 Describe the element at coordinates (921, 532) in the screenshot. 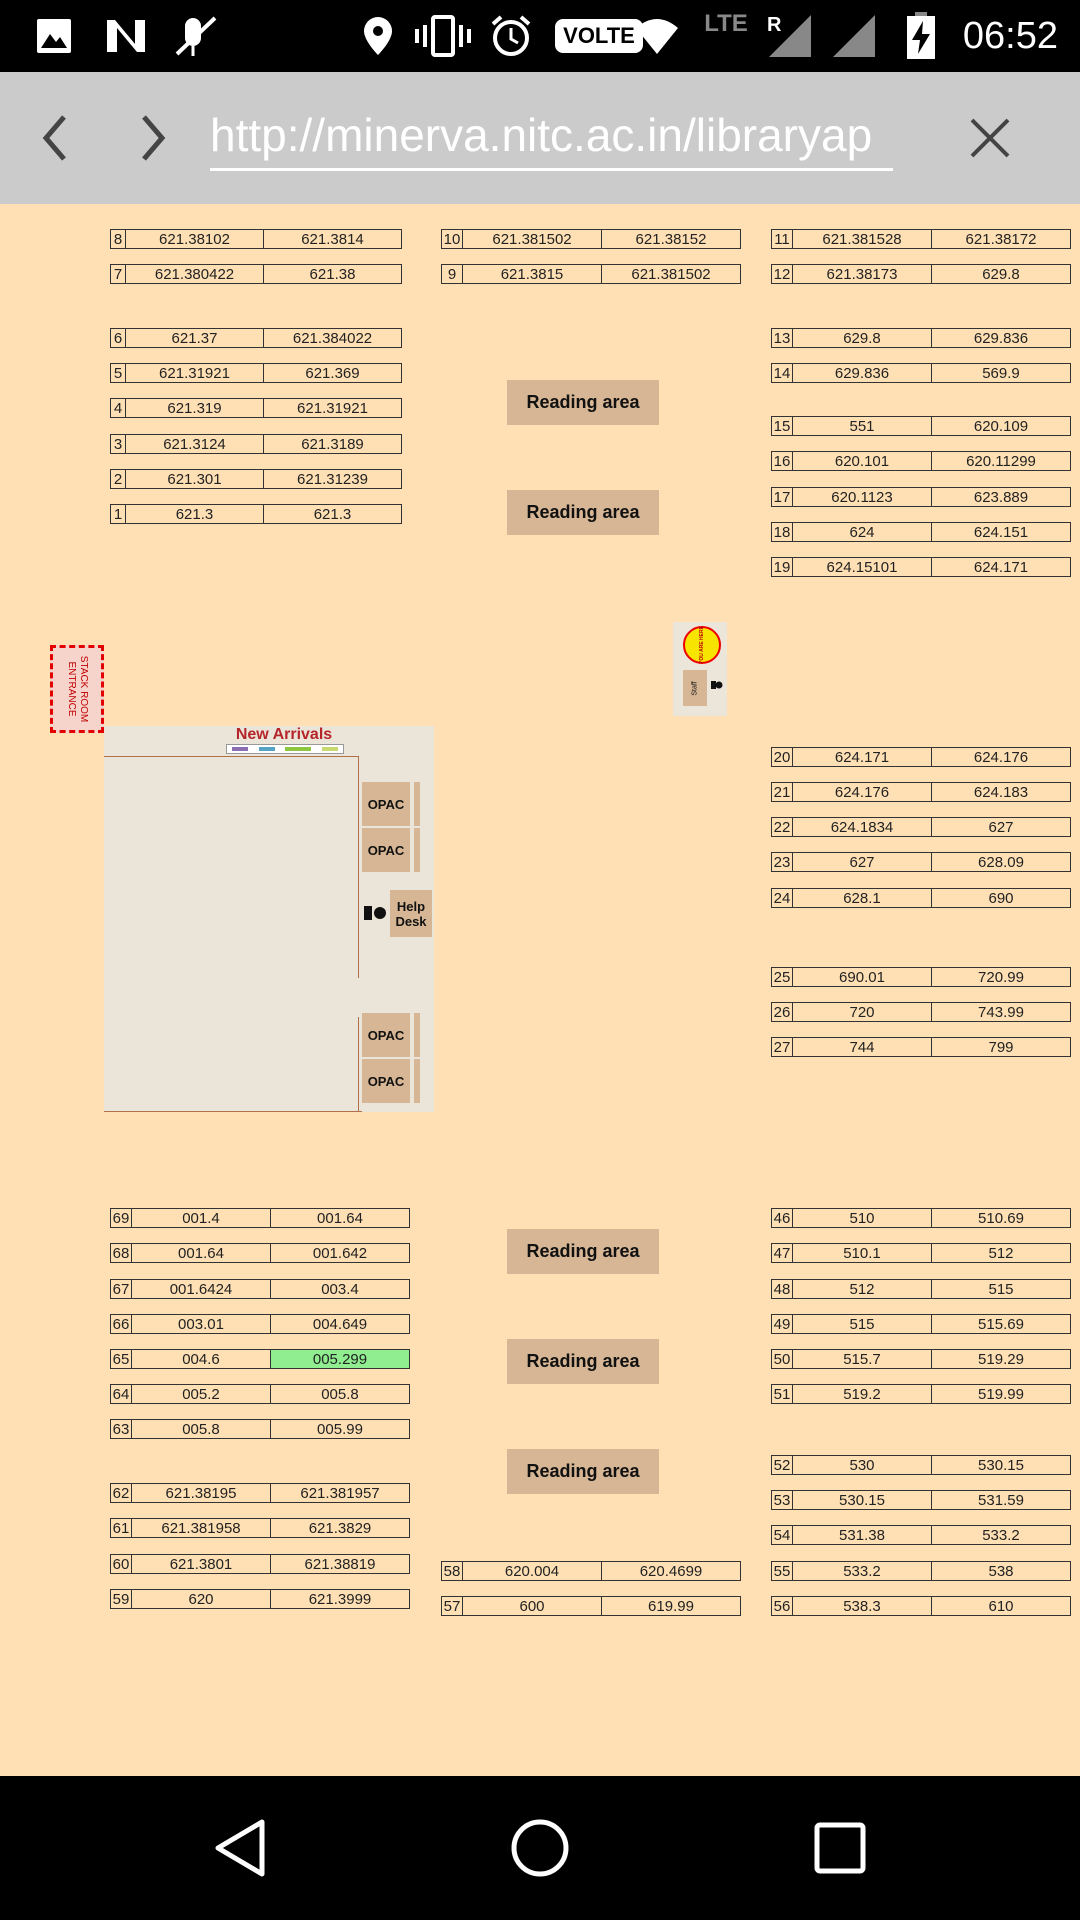

I see `rack-18: 18 624 624.151` at that location.